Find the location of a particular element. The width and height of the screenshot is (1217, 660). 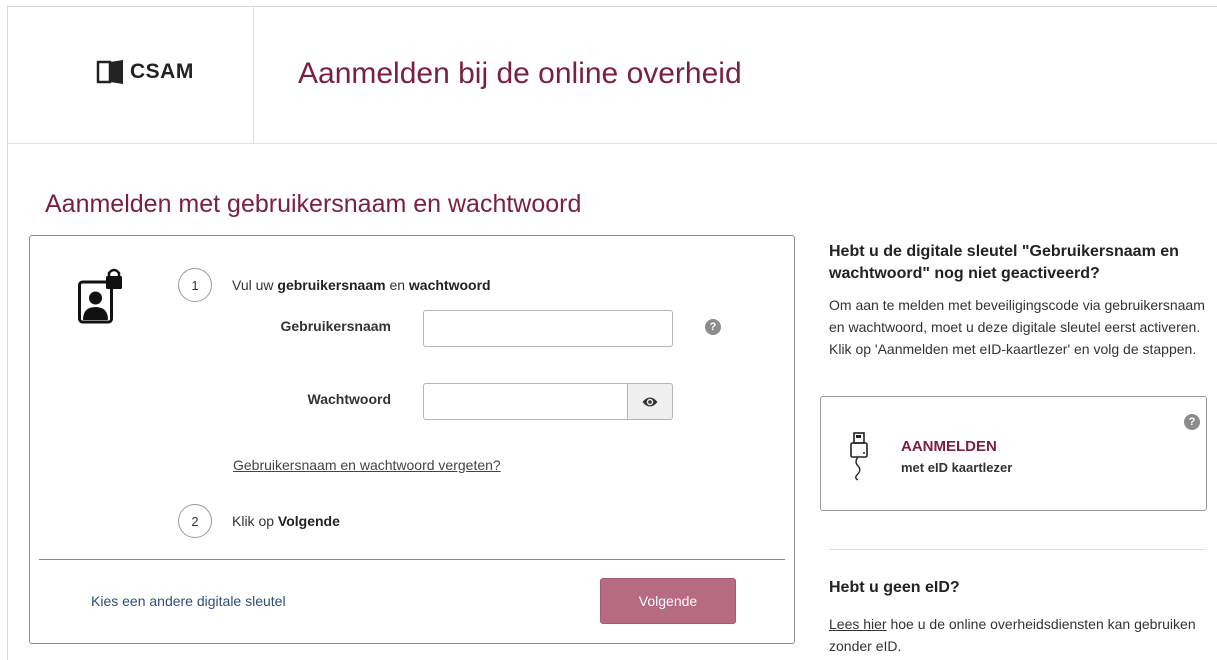

step-1-middle: en is located at coordinates (397, 285).